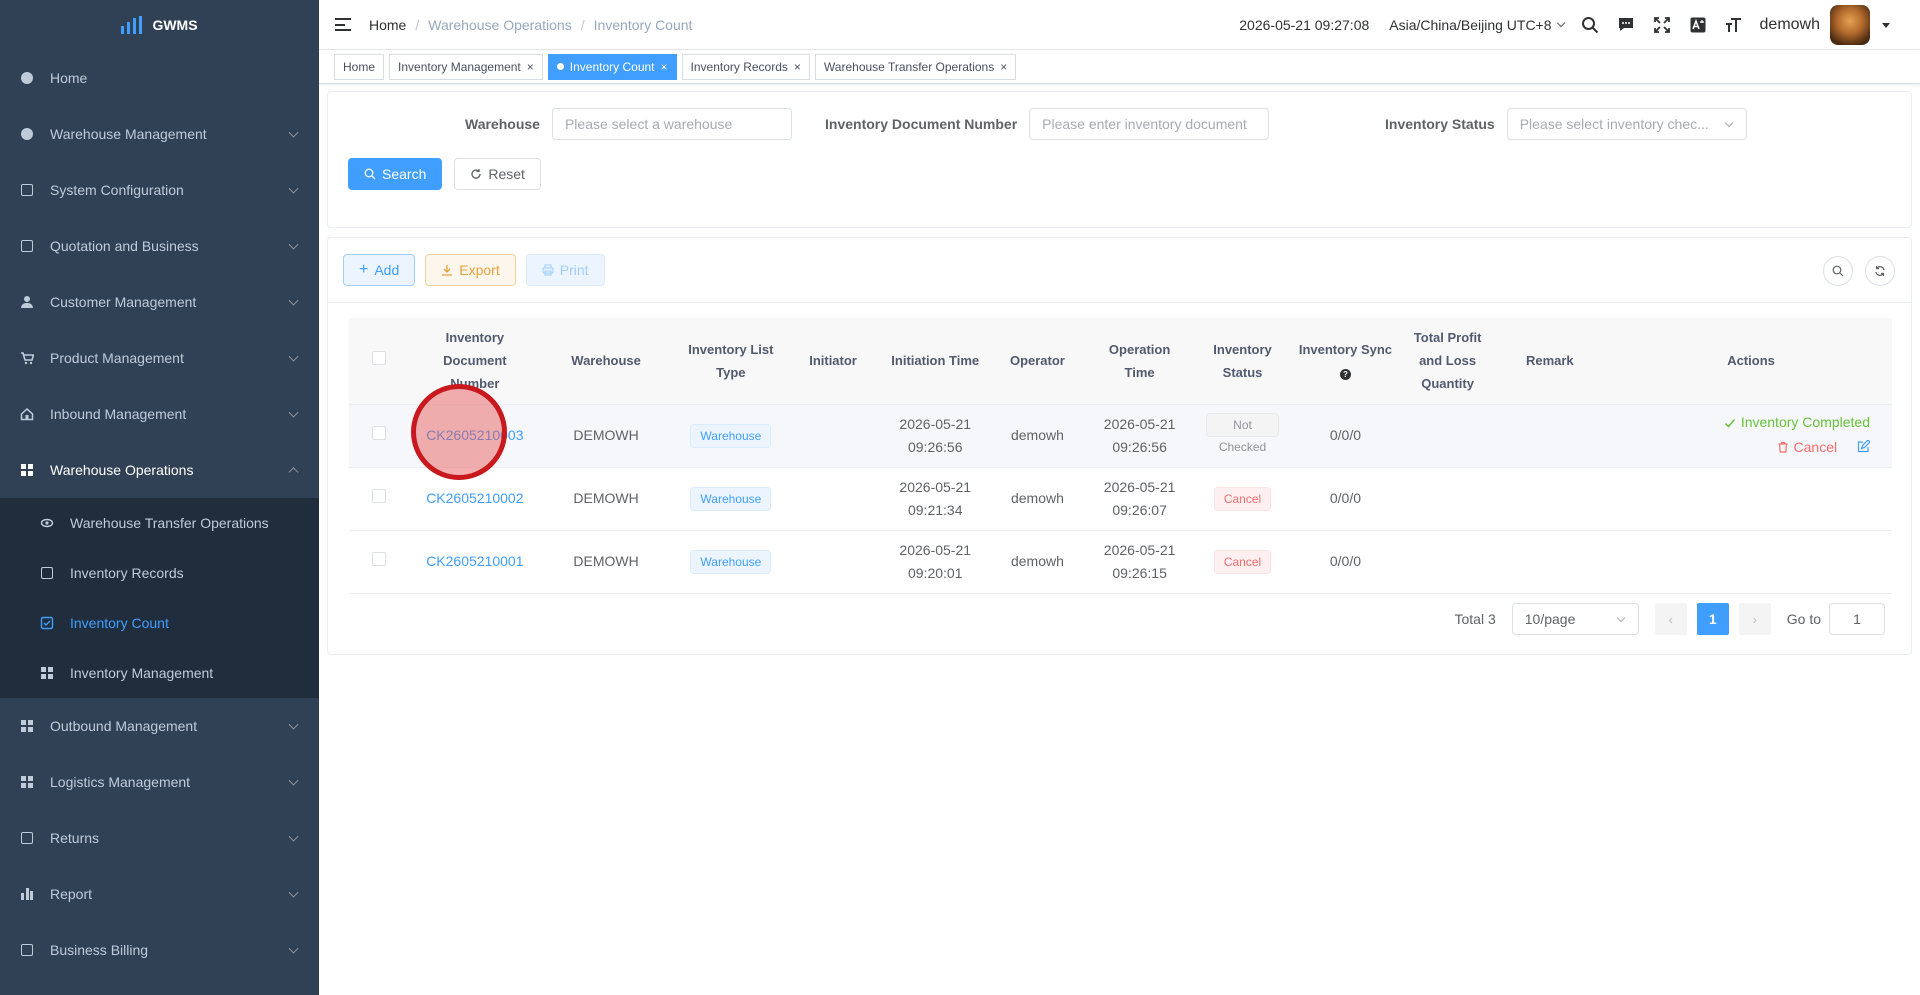 The height and width of the screenshot is (995, 1920). What do you see at coordinates (935, 572) in the screenshot?
I see `initiation-time: 09:20:01` at bounding box center [935, 572].